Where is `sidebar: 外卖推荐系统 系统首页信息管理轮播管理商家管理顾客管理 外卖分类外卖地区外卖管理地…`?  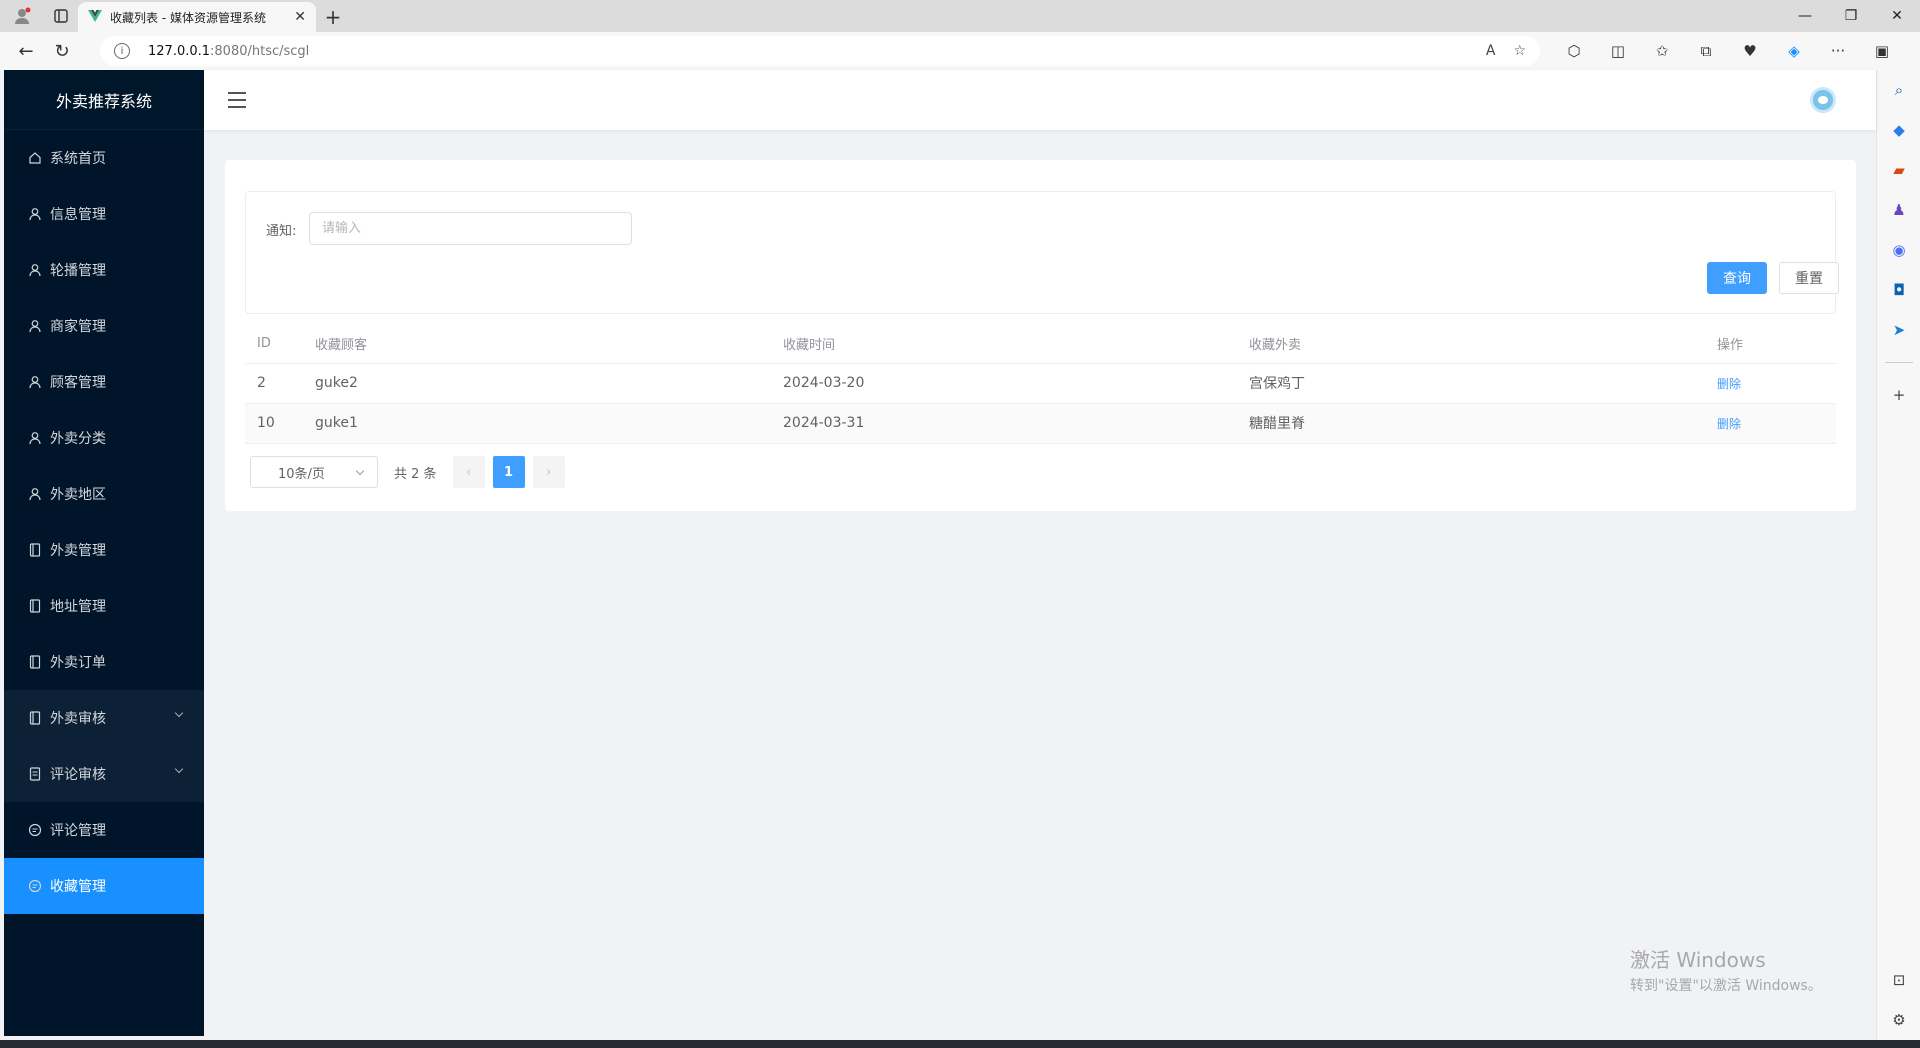
sidebar: 外卖推荐系统 系统首页信息管理轮播管理商家管理顾客管理 外卖分类外卖地区外卖管理地… is located at coordinates (104, 553).